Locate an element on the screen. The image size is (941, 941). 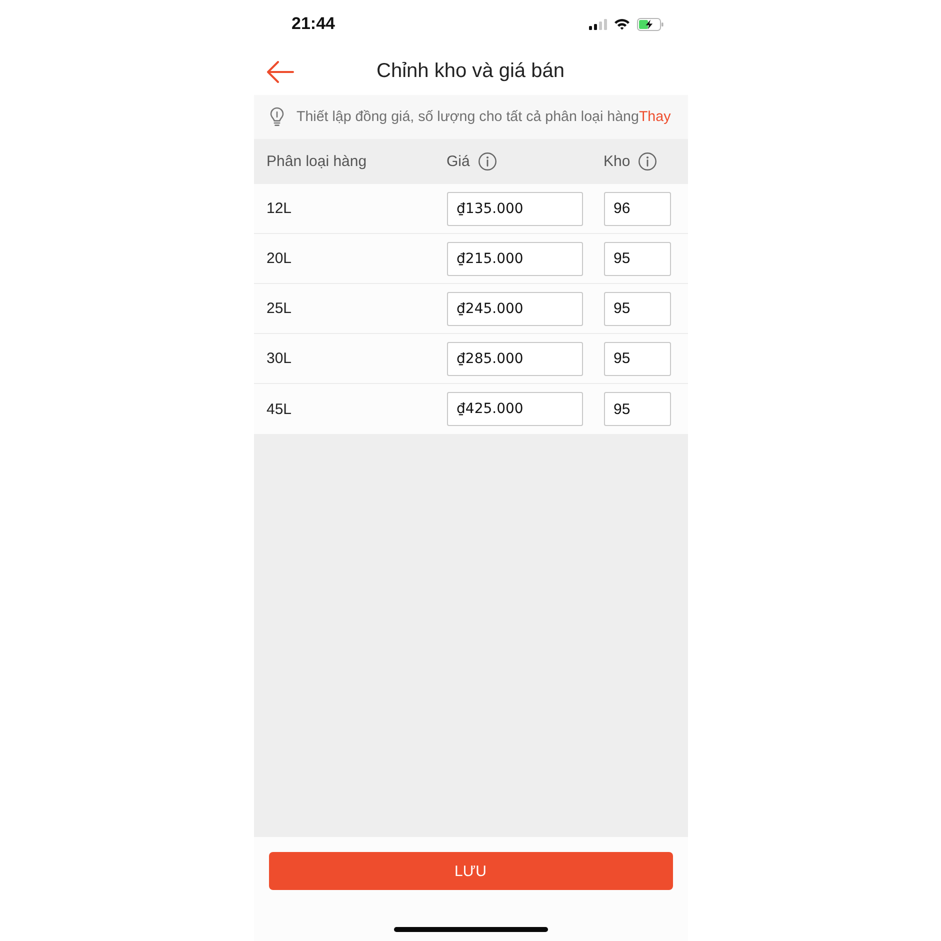
price-field: ₫135.000 is located at coordinates (514, 209).